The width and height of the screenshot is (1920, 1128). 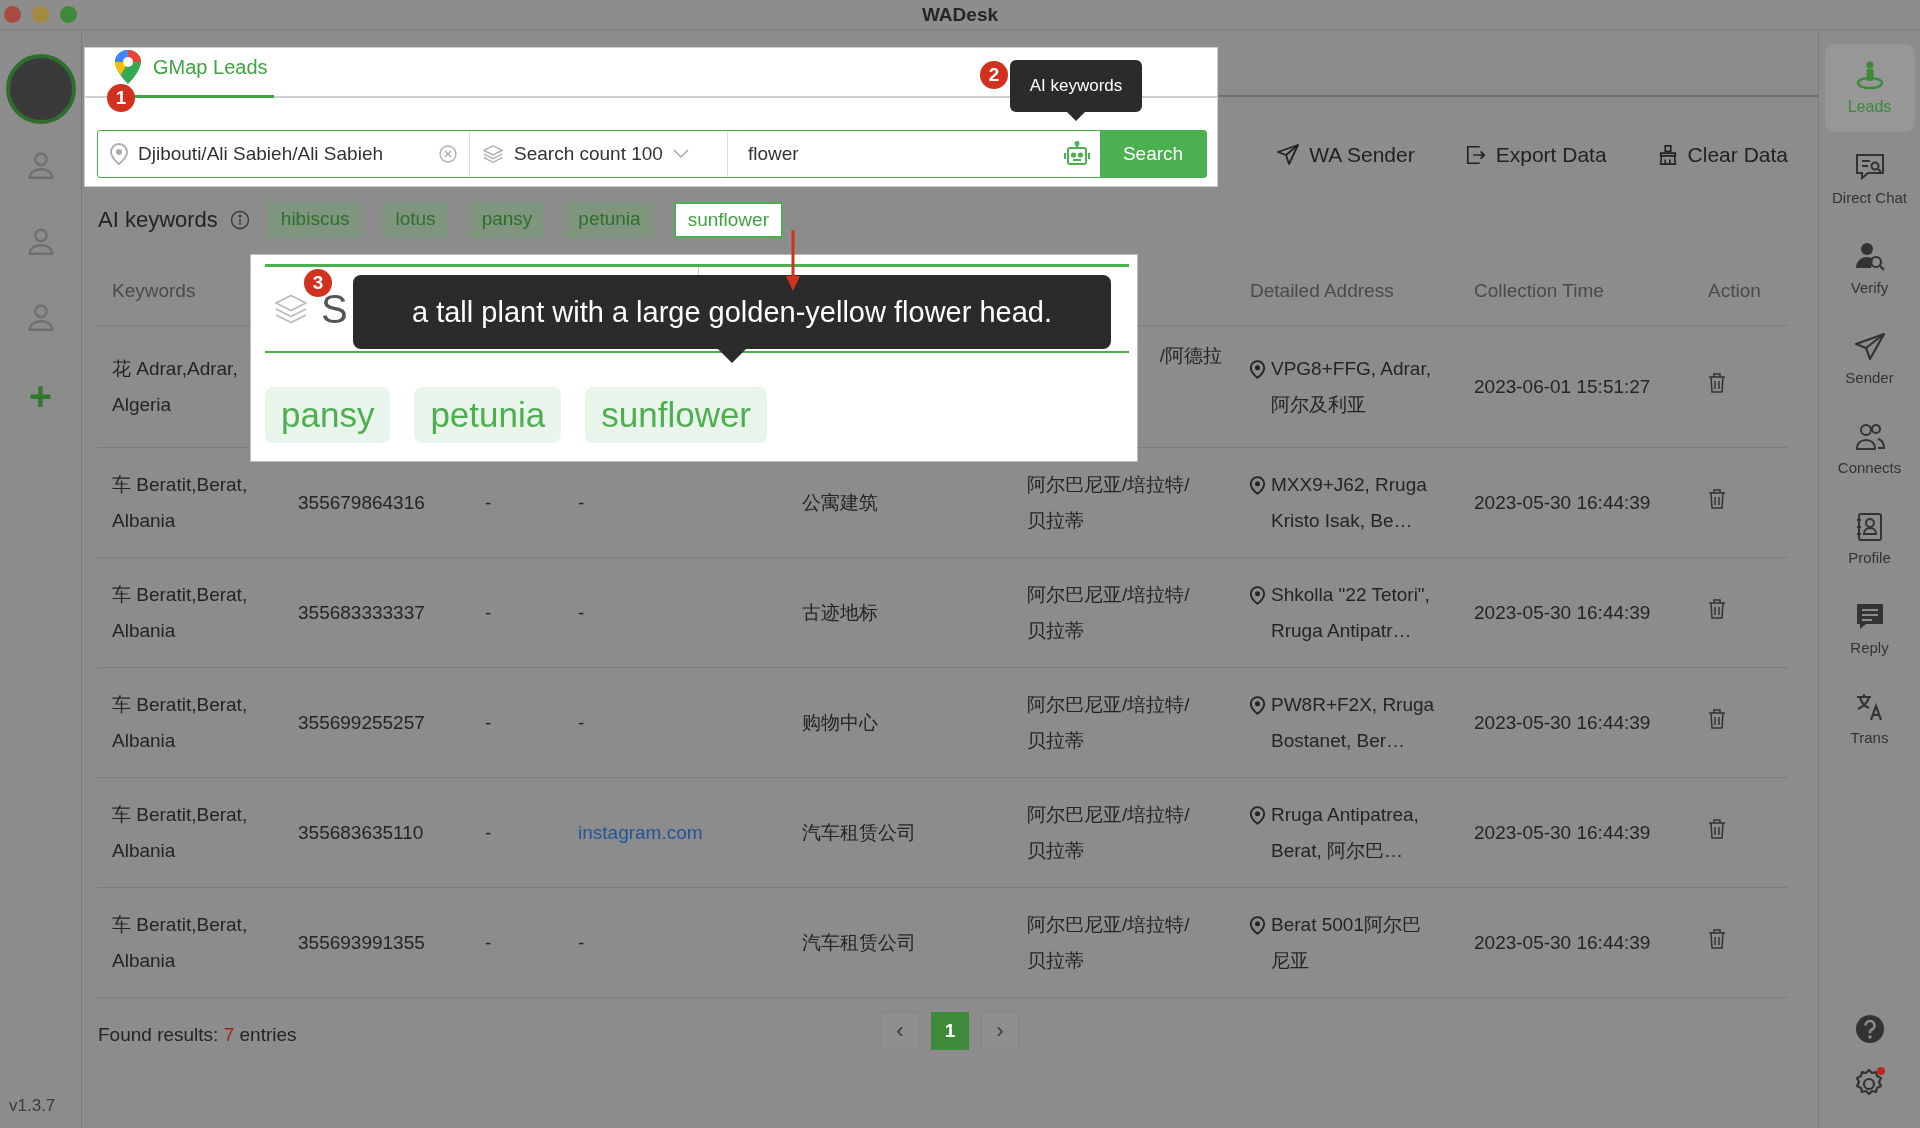 I want to click on table-cell-text: Berat 5001阿尔巴尼亚, so click(x=1346, y=942).